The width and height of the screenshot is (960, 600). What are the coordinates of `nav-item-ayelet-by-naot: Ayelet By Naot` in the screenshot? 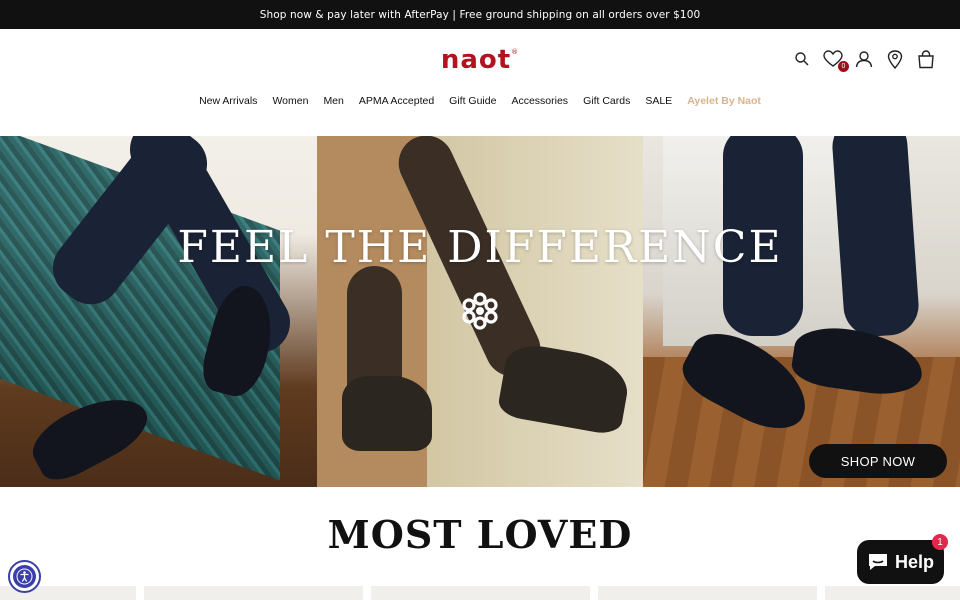 It's located at (724, 101).